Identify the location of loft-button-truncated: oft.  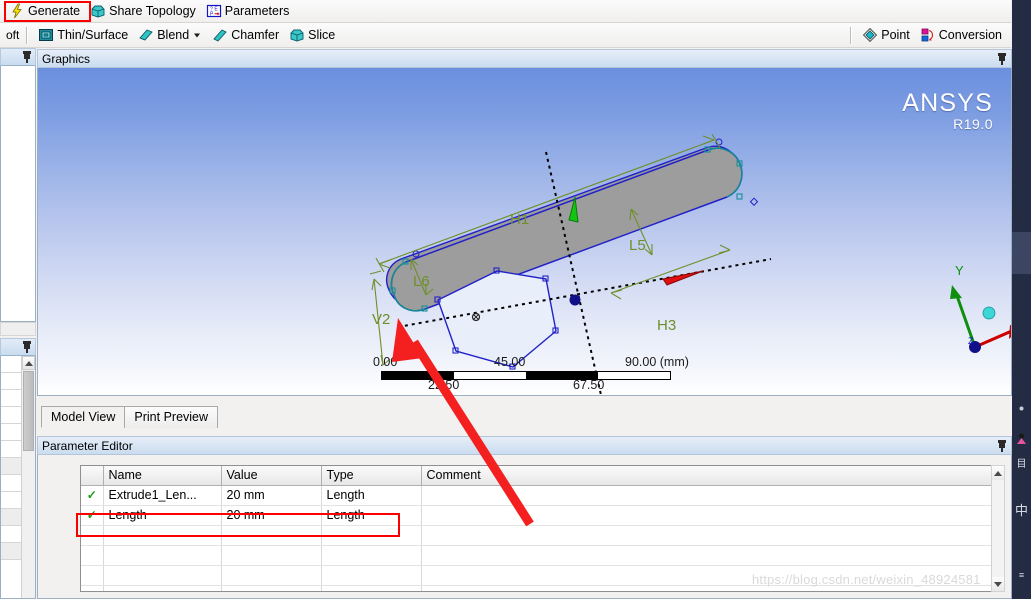
(12, 35).